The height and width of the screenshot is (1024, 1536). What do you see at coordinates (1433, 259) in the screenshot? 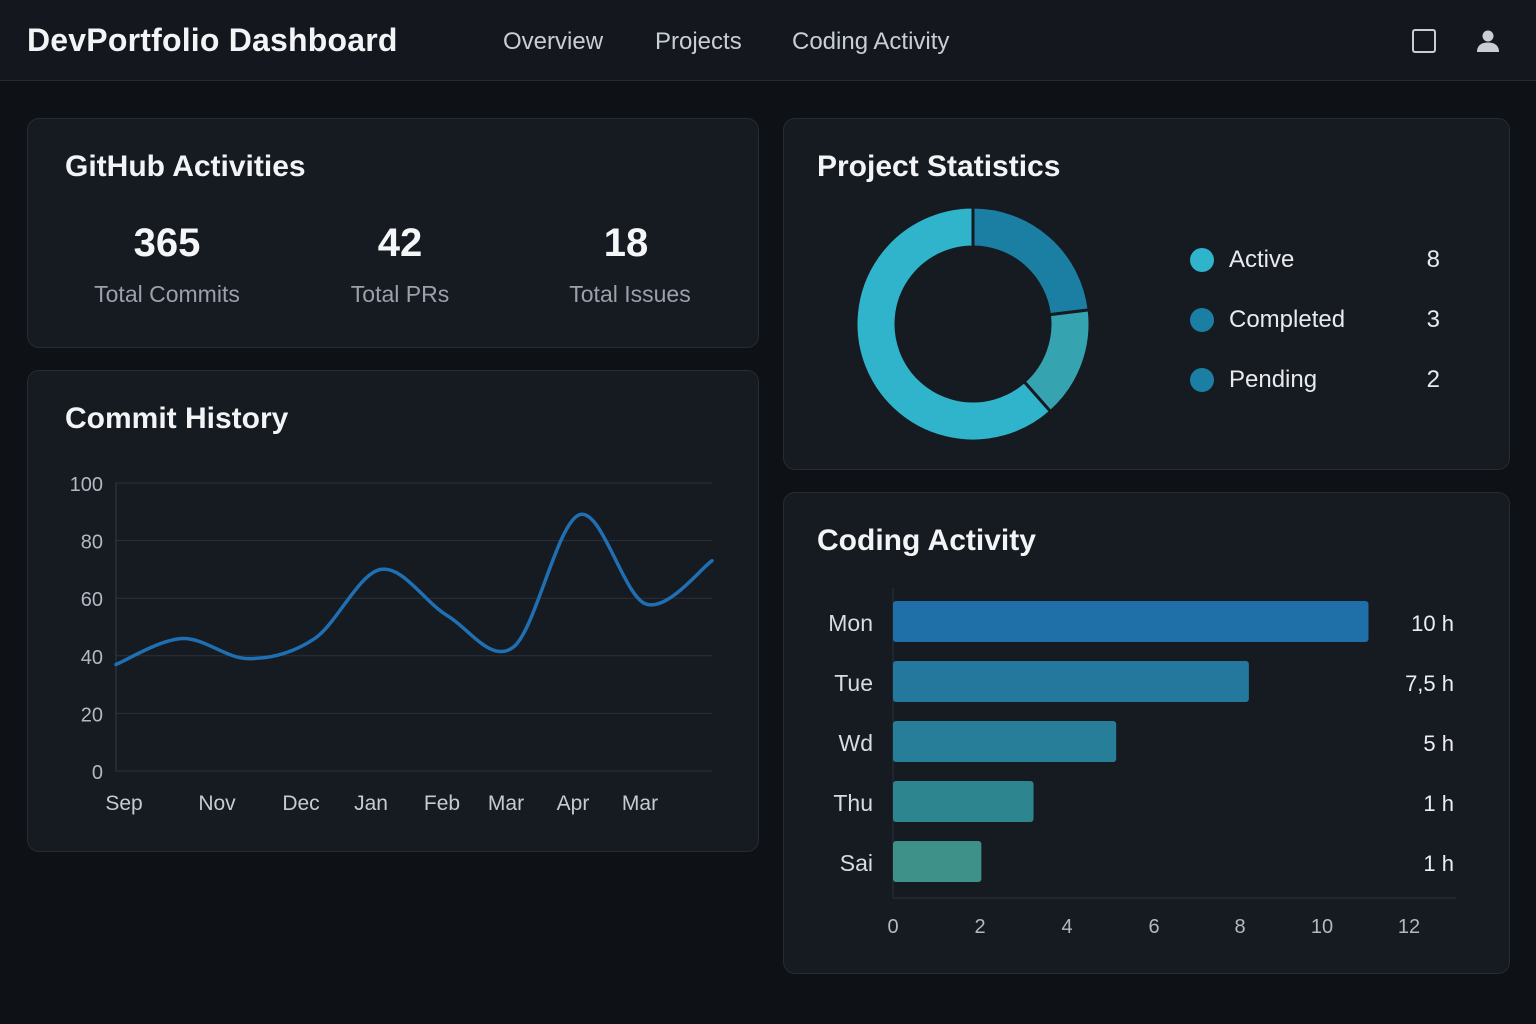
I see `legend-count-active: 8` at bounding box center [1433, 259].